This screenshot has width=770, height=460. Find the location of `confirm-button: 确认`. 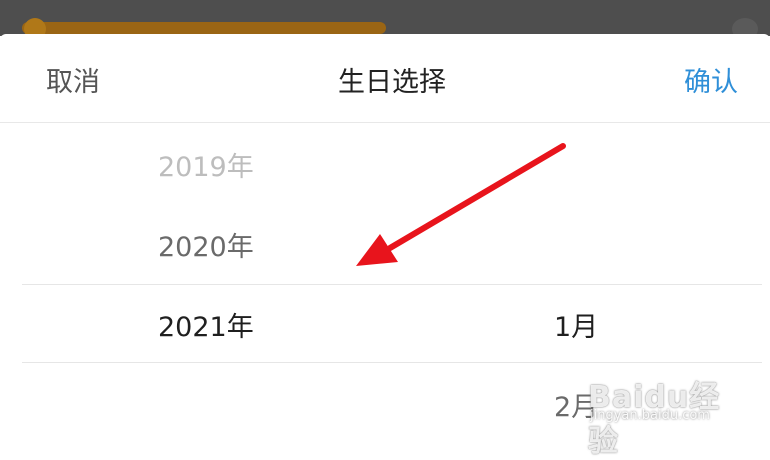

confirm-button: 确认 is located at coordinates (711, 79).